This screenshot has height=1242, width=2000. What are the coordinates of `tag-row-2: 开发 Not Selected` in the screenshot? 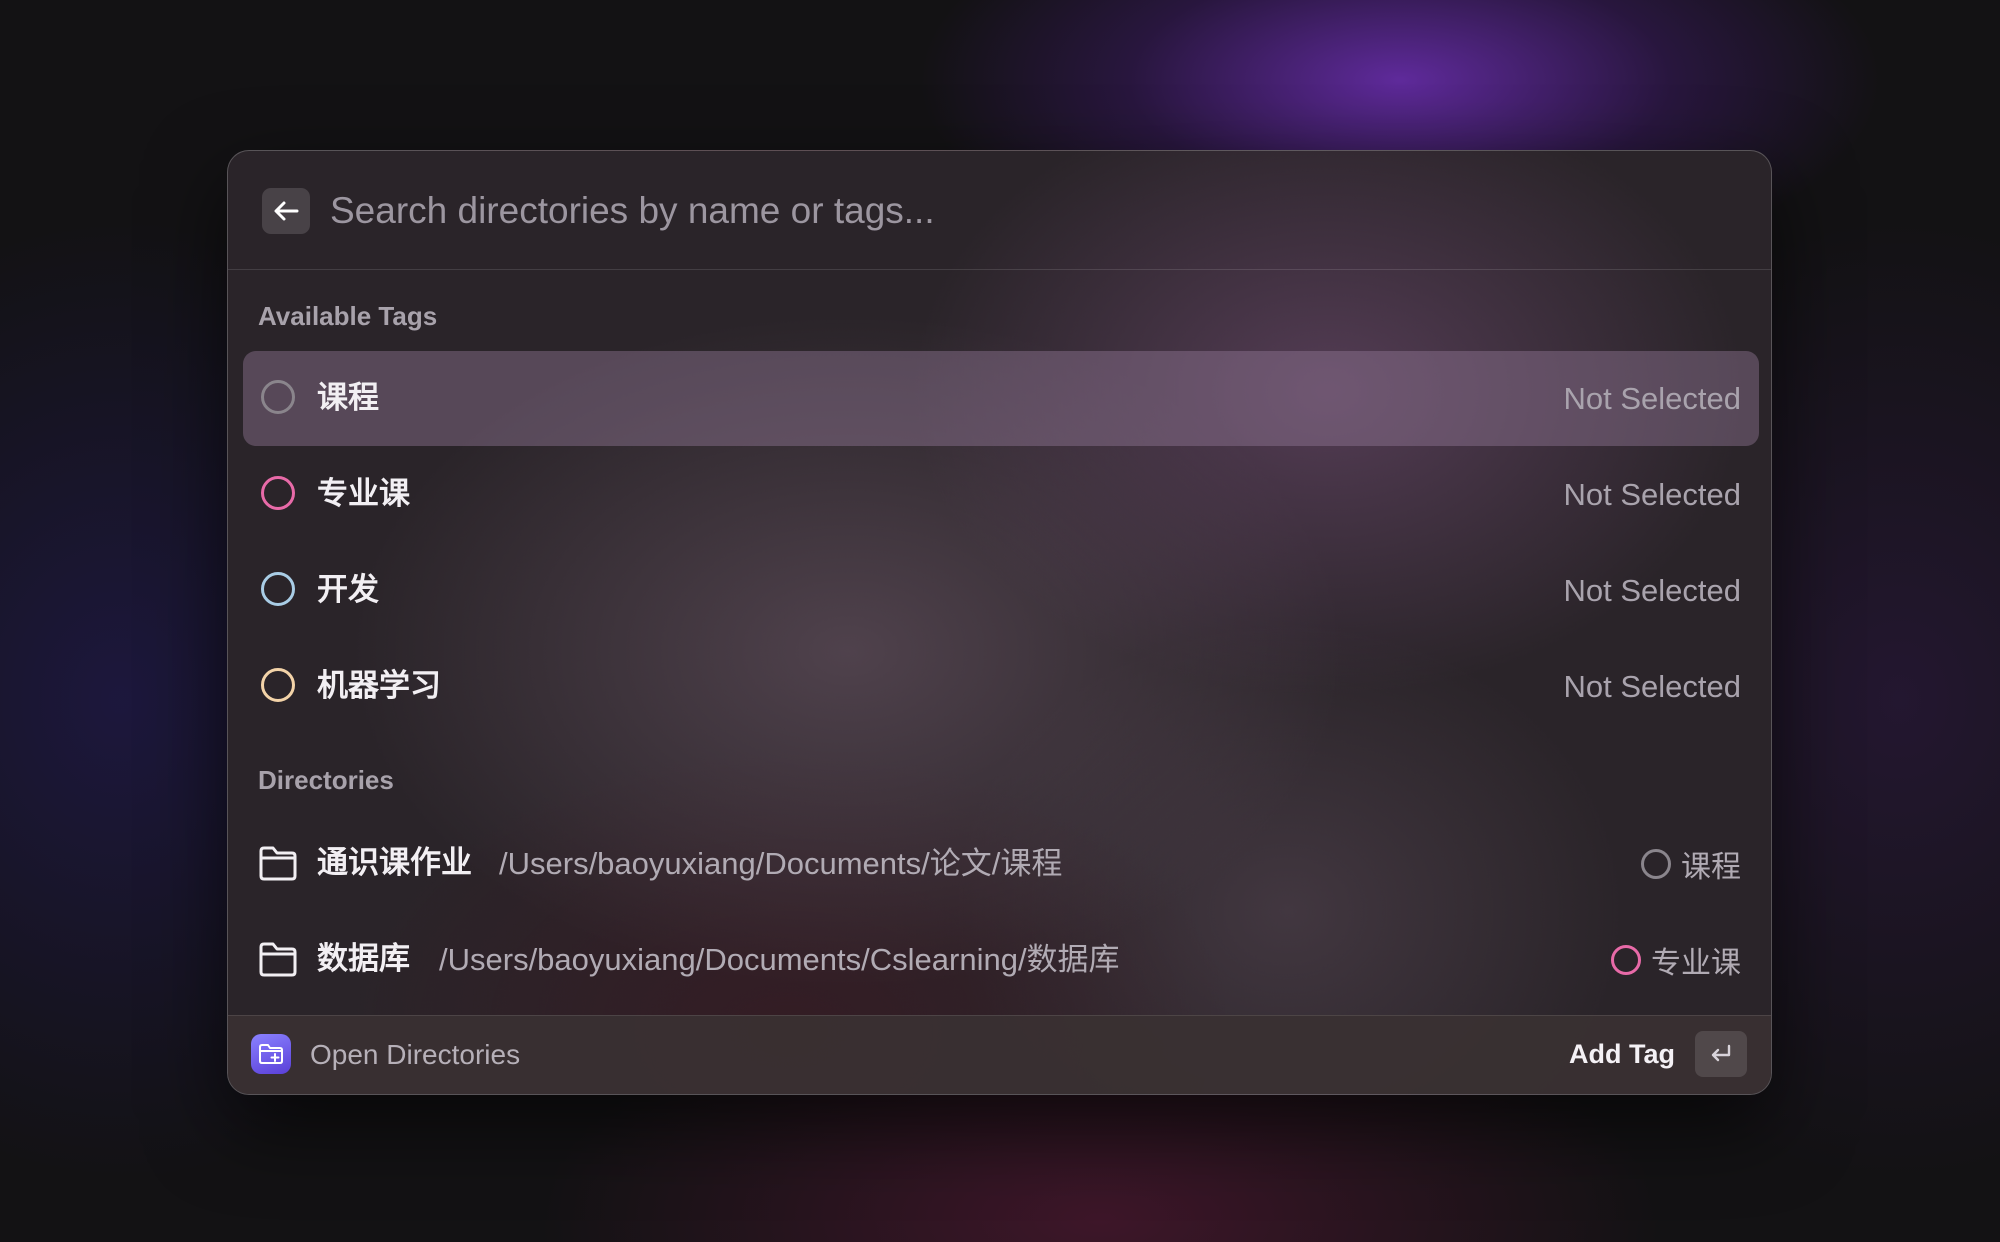 It's located at (1001, 590).